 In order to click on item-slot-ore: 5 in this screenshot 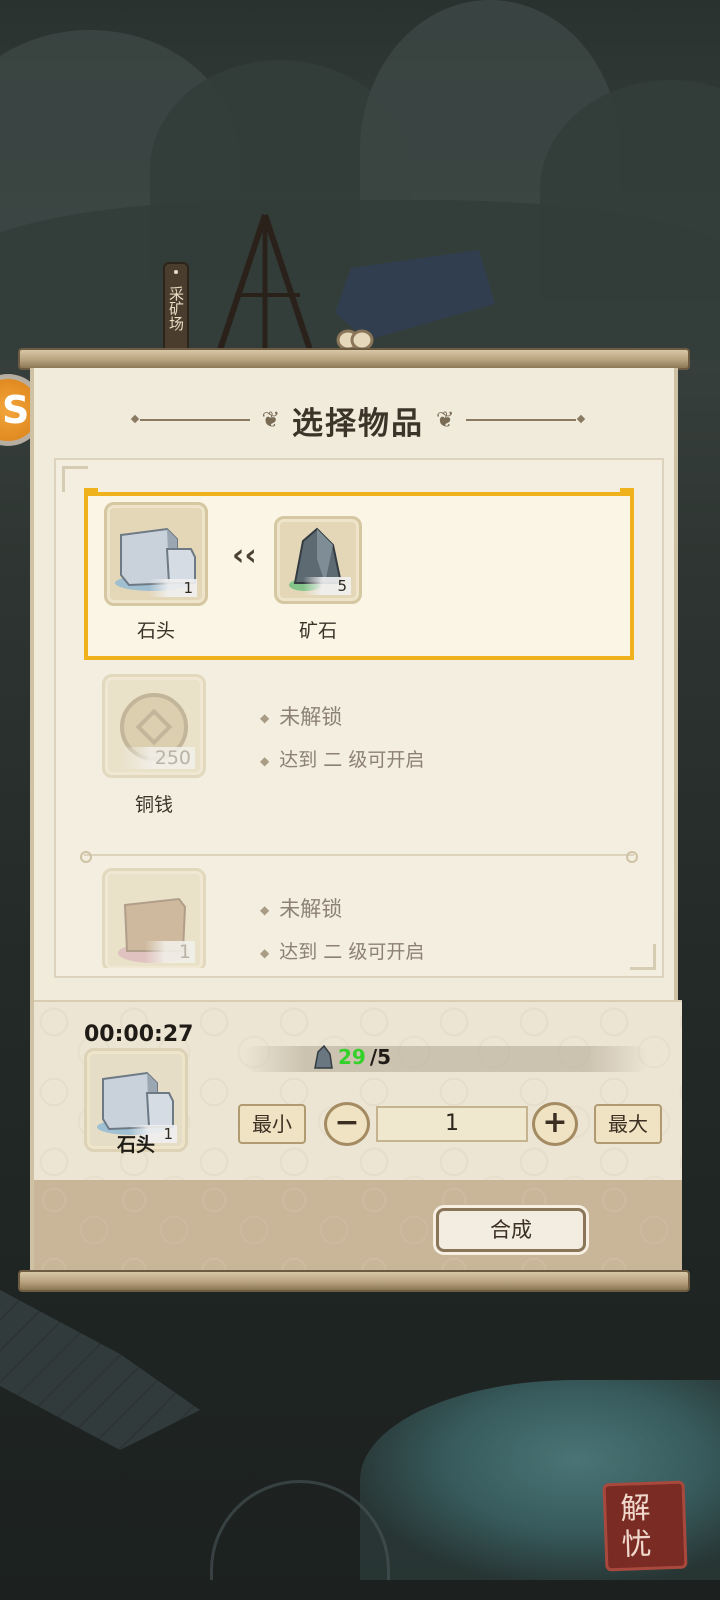, I will do `click(318, 560)`.